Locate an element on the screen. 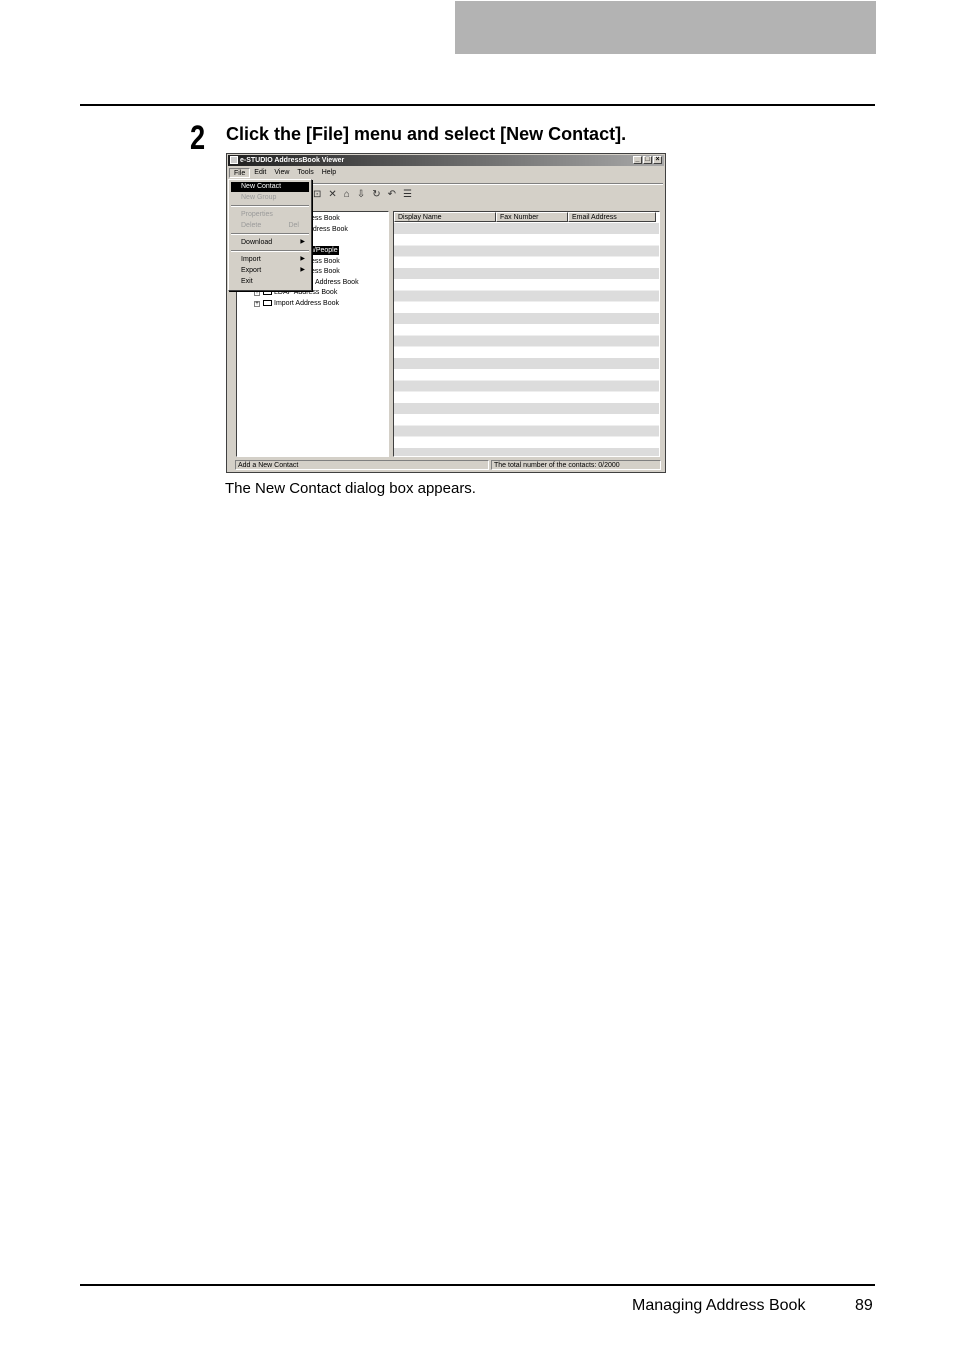 This screenshot has width=954, height=1348. column-fax-number: Fax Number is located at coordinates (532, 217).